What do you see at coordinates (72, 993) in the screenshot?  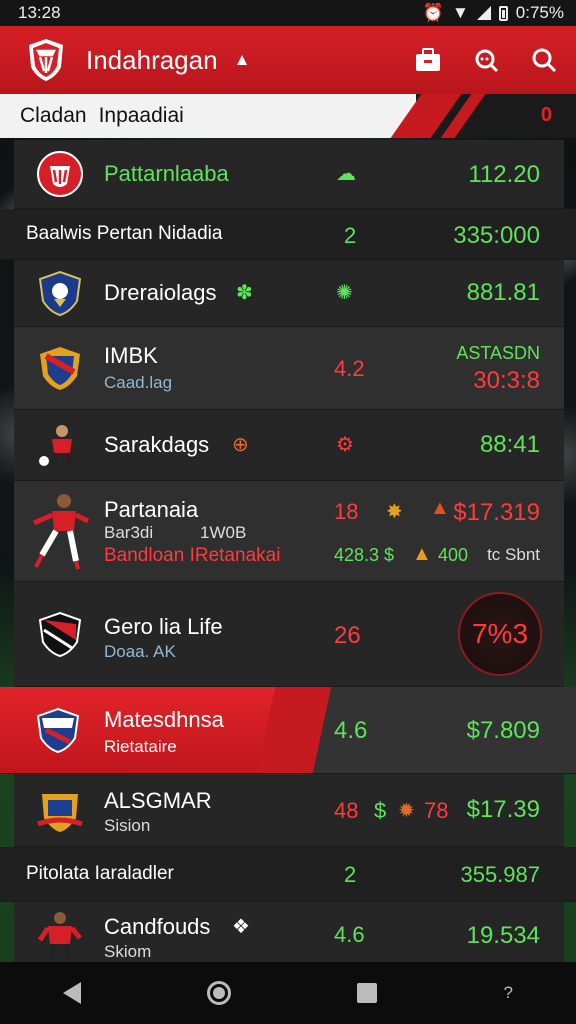 I see `back-icon` at bounding box center [72, 993].